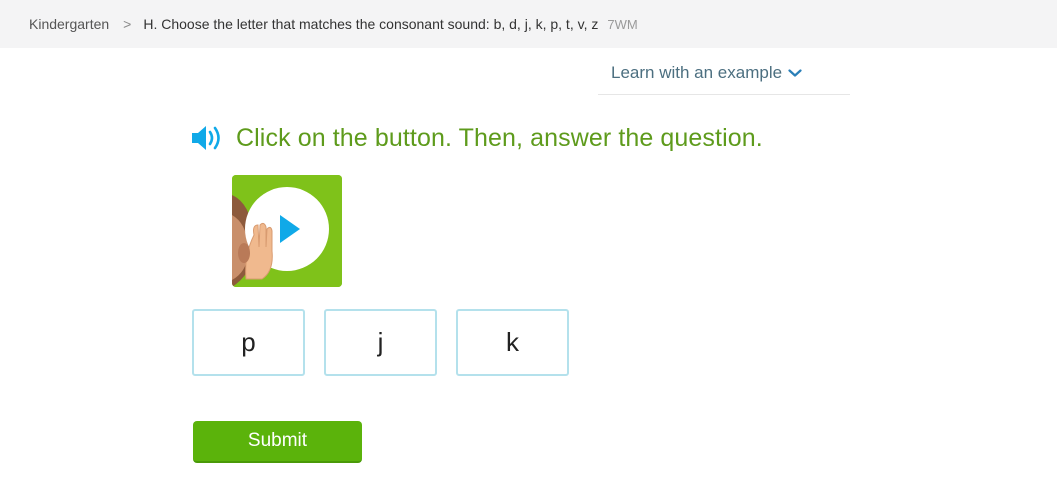 The image size is (1057, 480). I want to click on ear-listening-illustration, so click(287, 231).